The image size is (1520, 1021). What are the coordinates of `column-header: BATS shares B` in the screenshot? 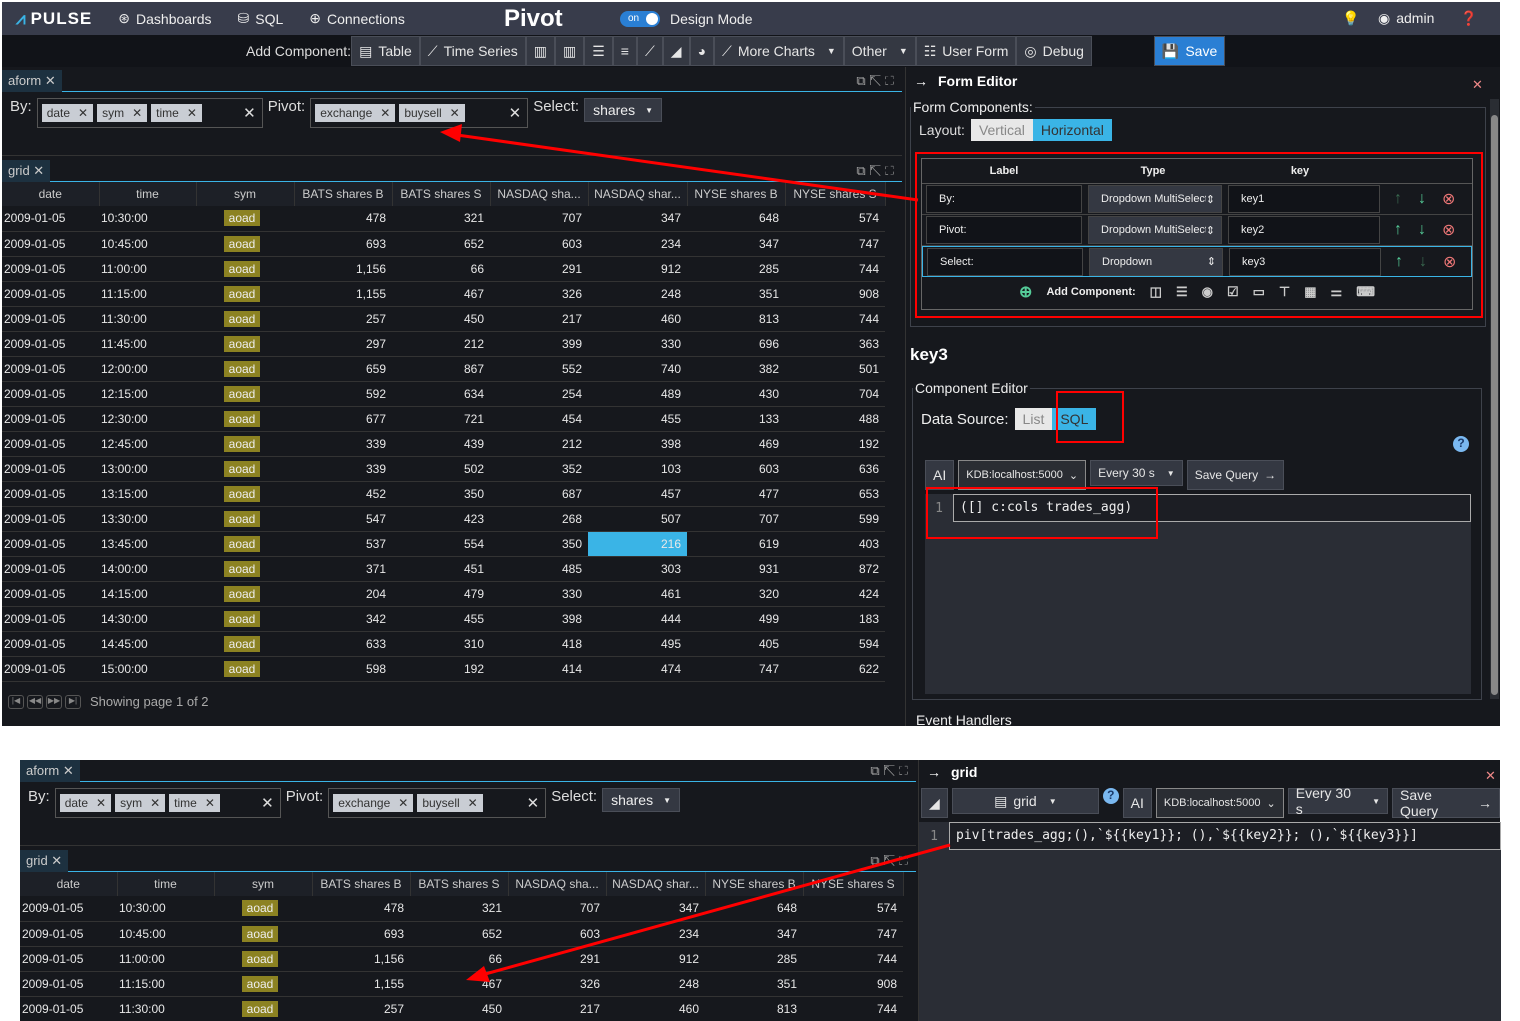 It's located at (343, 194).